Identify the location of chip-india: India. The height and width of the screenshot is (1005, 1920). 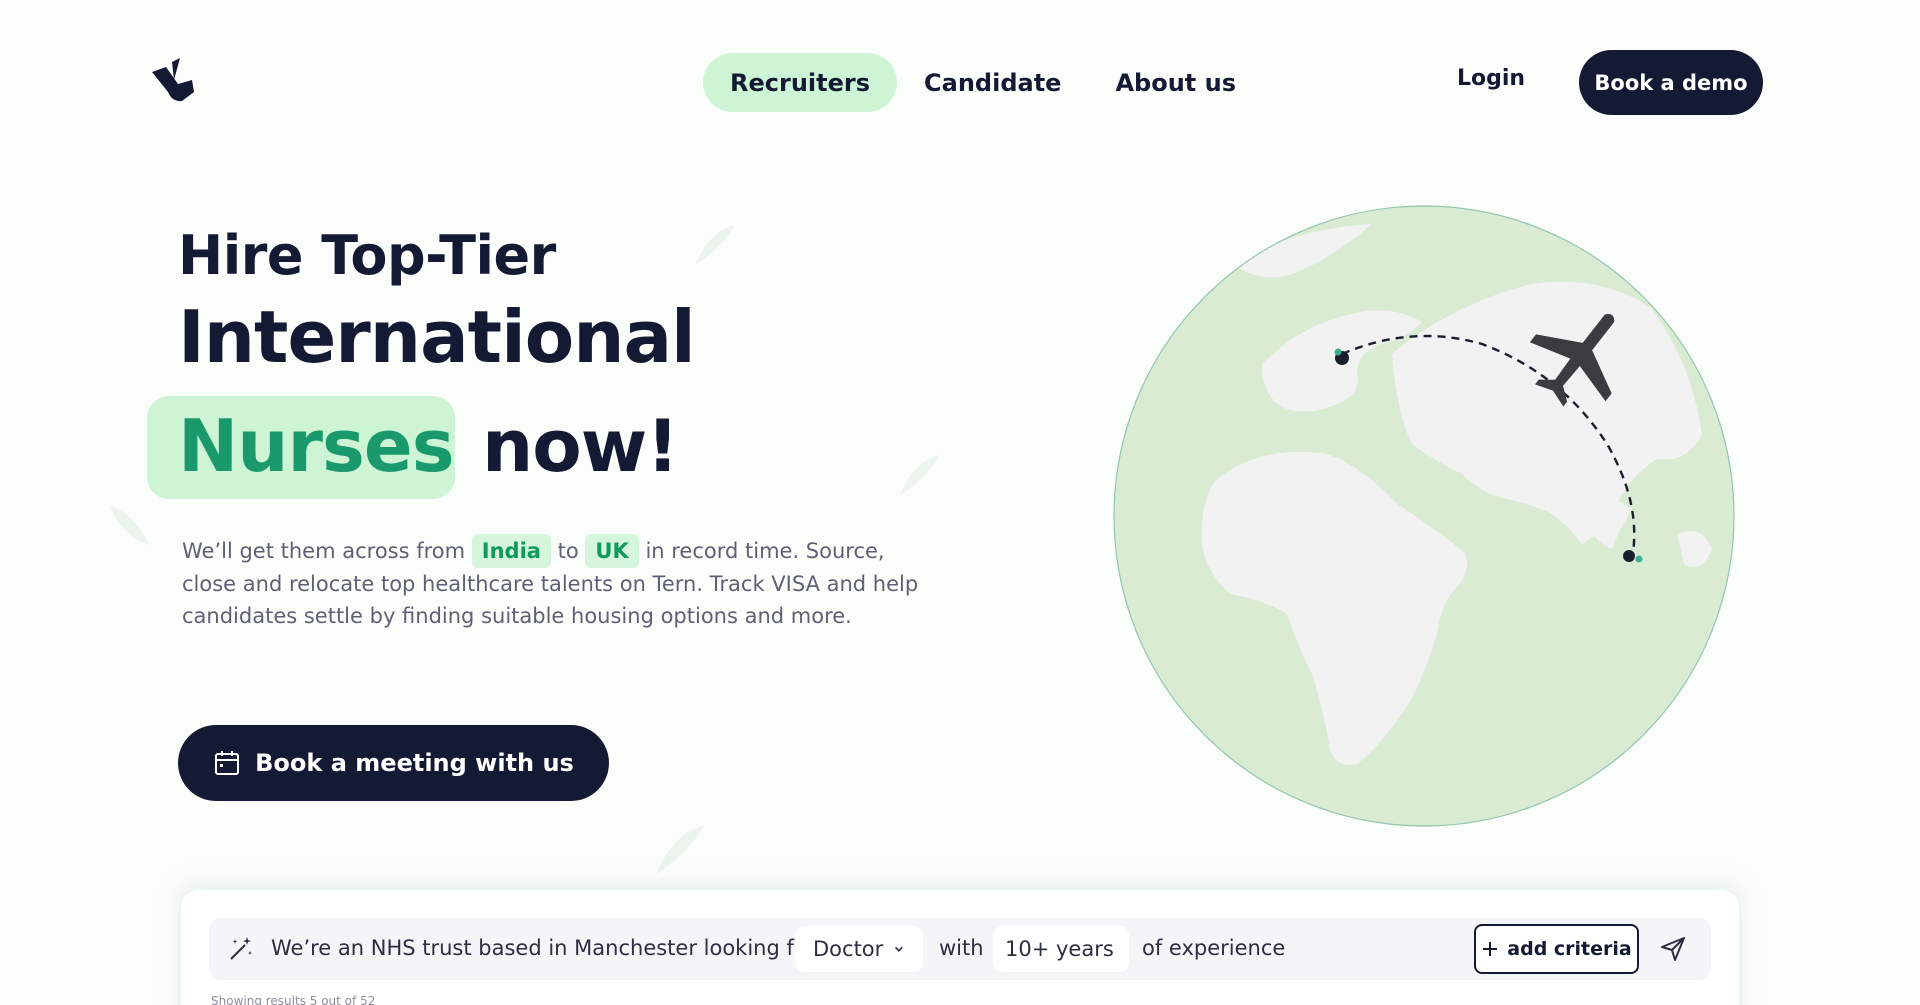
(511, 551).